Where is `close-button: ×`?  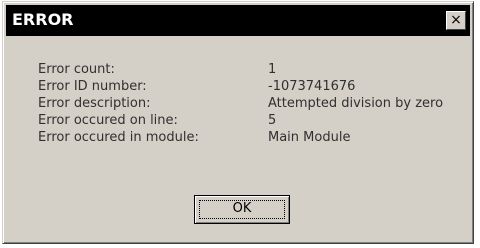
close-button: × is located at coordinates (456, 20).